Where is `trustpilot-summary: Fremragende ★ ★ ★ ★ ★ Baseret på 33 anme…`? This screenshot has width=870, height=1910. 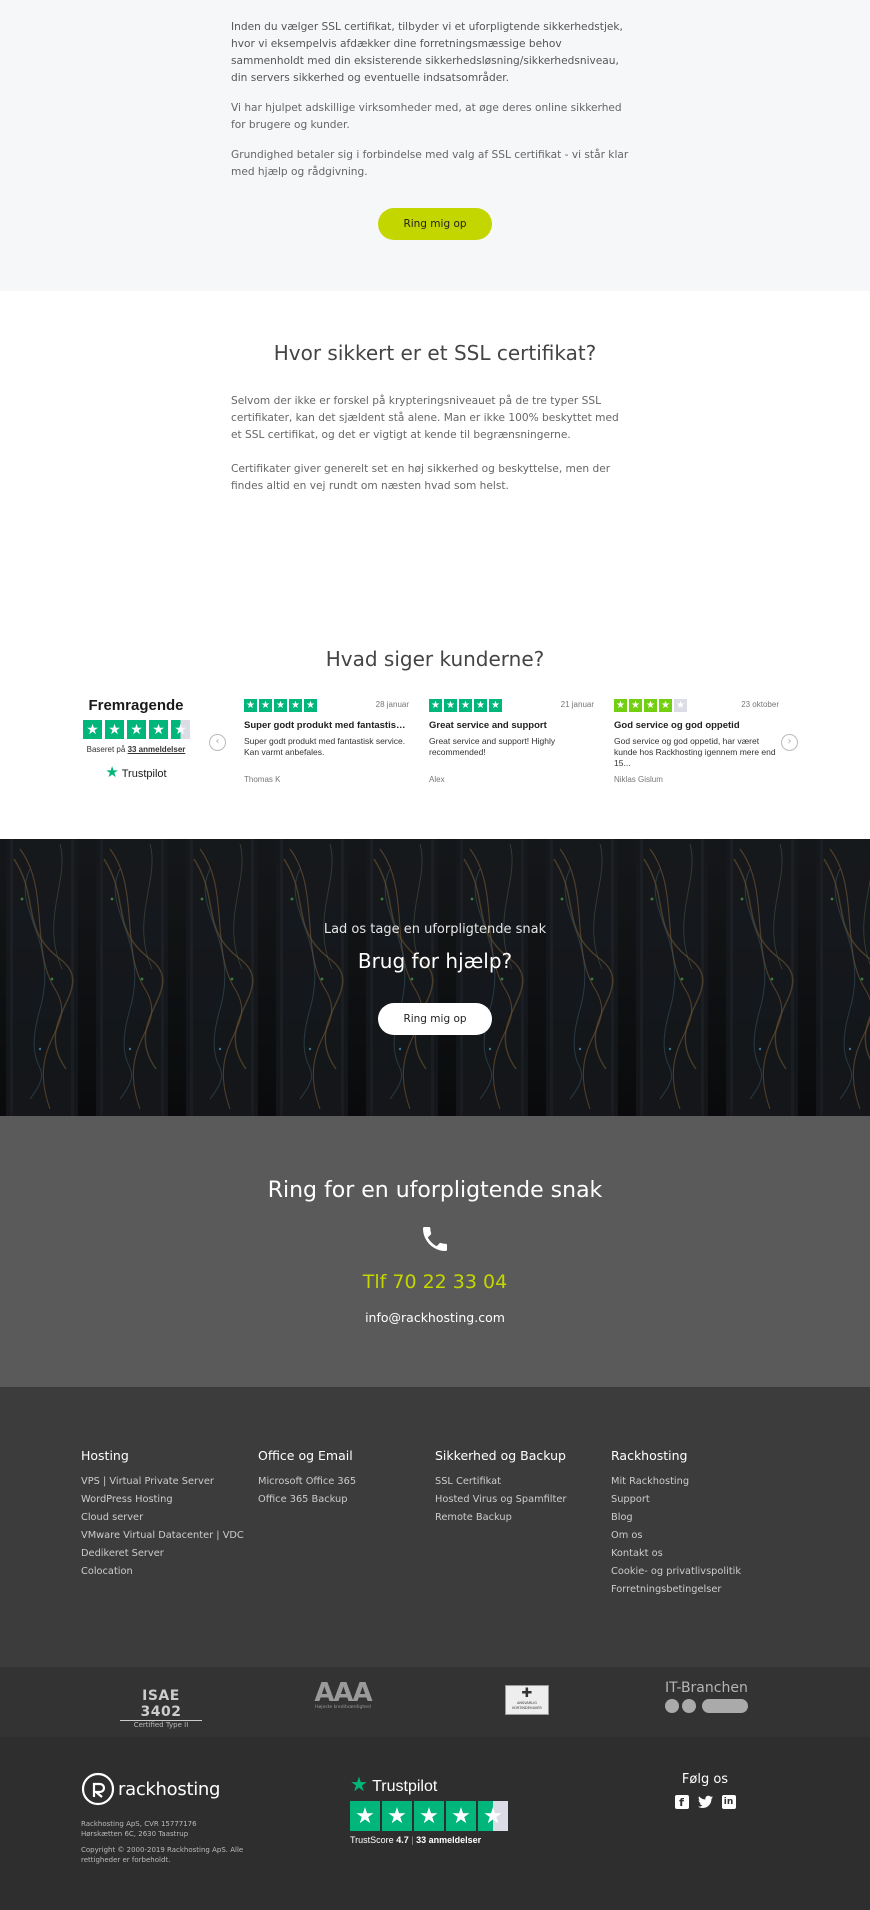
trustpilot-summary: Fremragende ★ ★ ★ ★ ★ Baseret på 33 anme… is located at coordinates (136, 739).